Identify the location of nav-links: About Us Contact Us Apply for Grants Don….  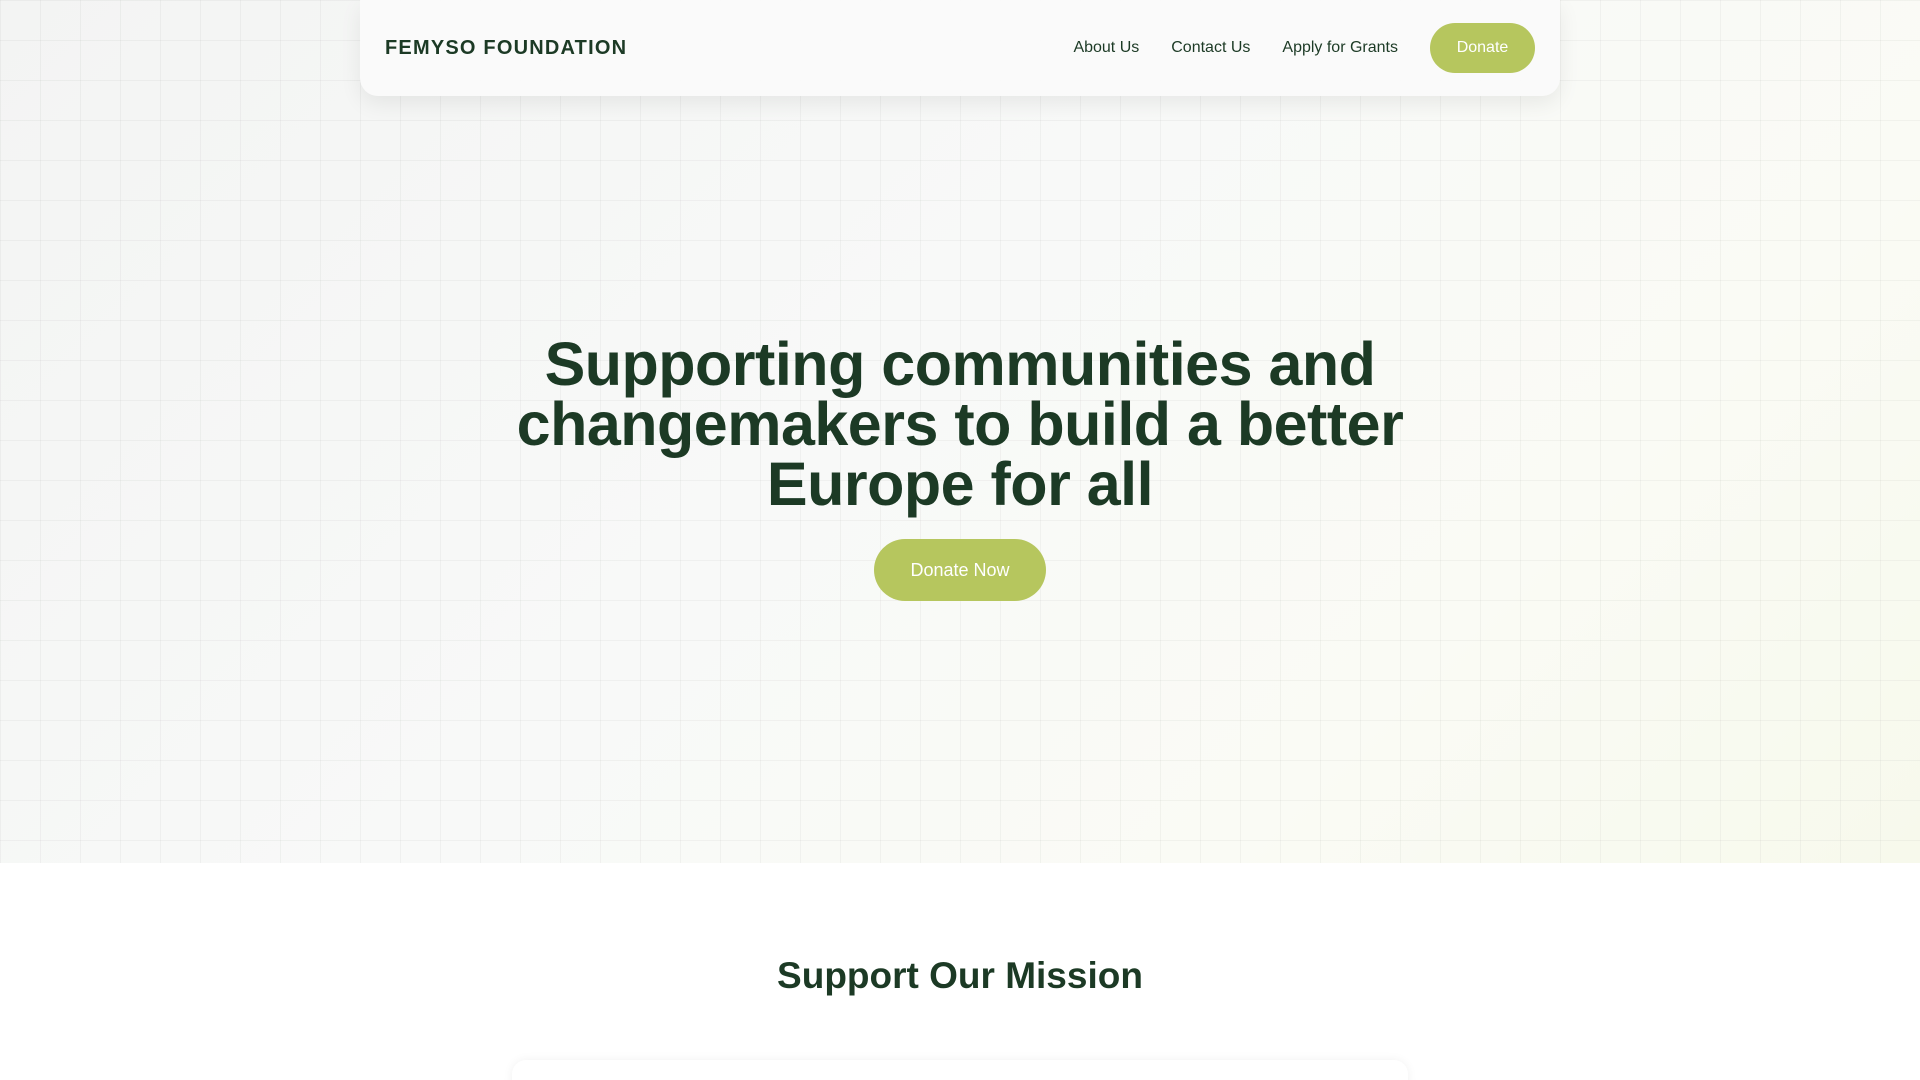
(1304, 48).